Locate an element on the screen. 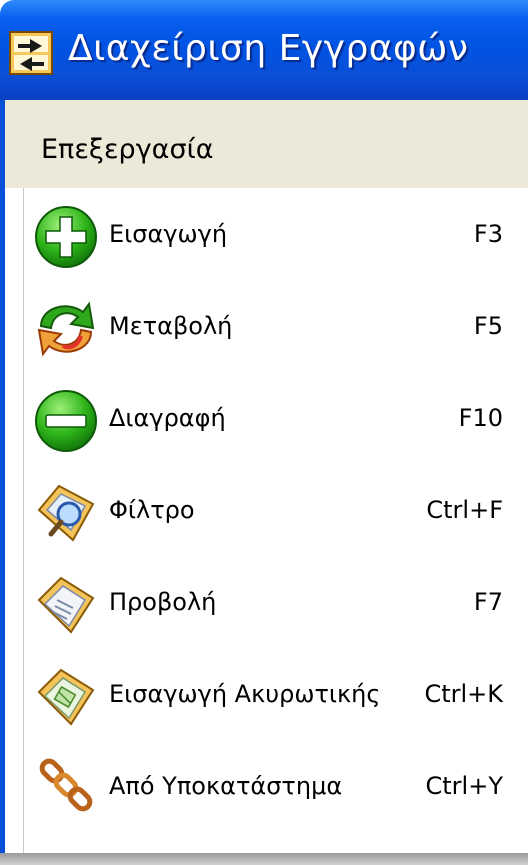 This screenshot has width=528, height=865. menu-edit: Επεξεργασία is located at coordinates (127, 149).